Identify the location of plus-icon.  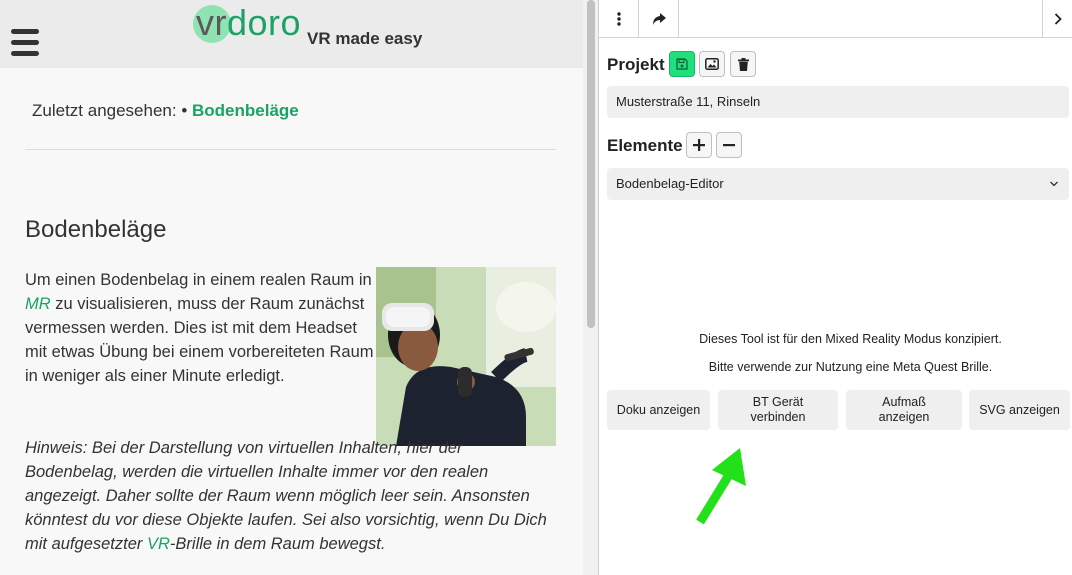
(699, 145).